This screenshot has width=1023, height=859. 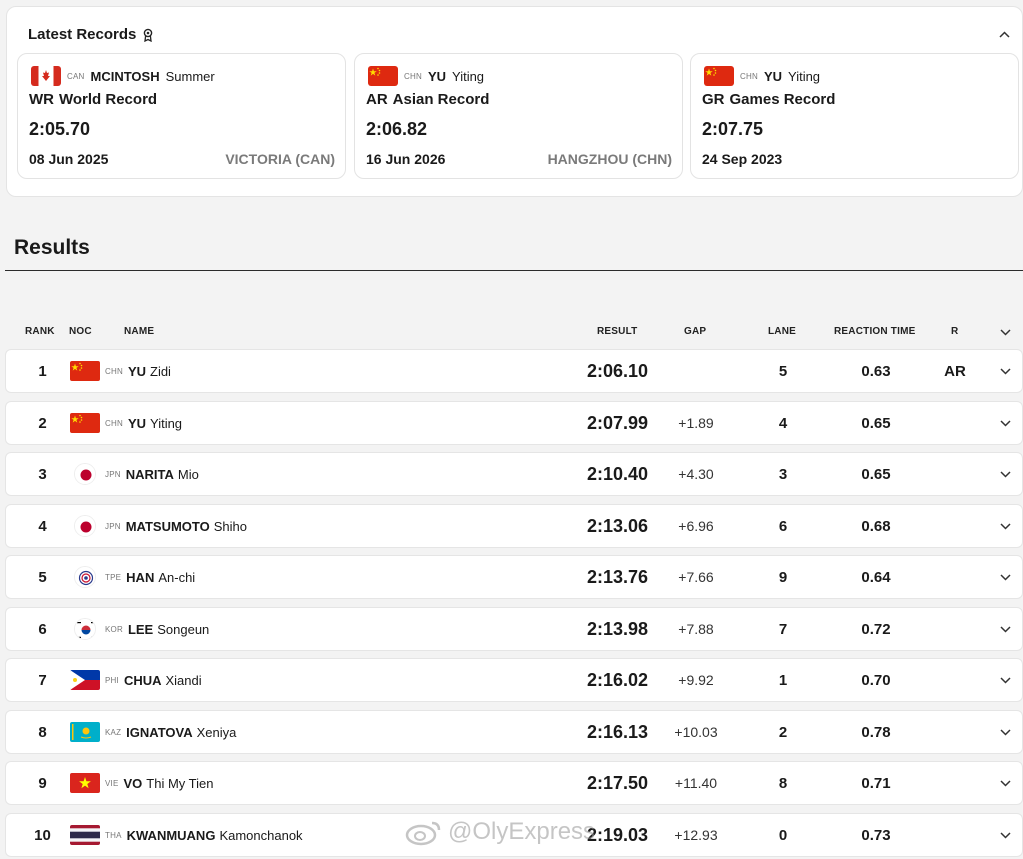 What do you see at coordinates (1004, 34) in the screenshot?
I see `collapse-records-button` at bounding box center [1004, 34].